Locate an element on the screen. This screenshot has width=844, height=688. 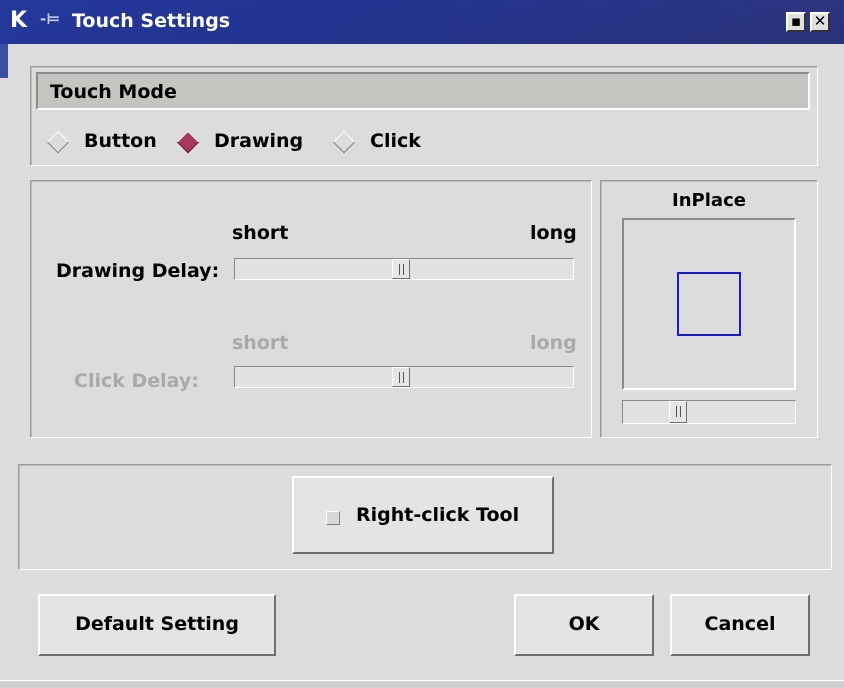
default-setting-button: Default Setting is located at coordinates (157, 625).